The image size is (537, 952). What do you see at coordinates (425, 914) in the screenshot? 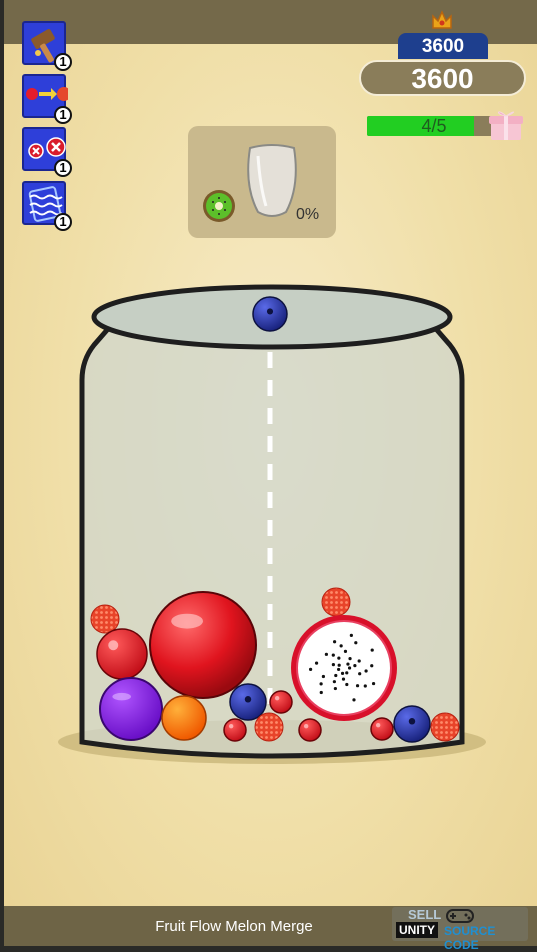
I see `watermark-sell: SELL` at bounding box center [425, 914].